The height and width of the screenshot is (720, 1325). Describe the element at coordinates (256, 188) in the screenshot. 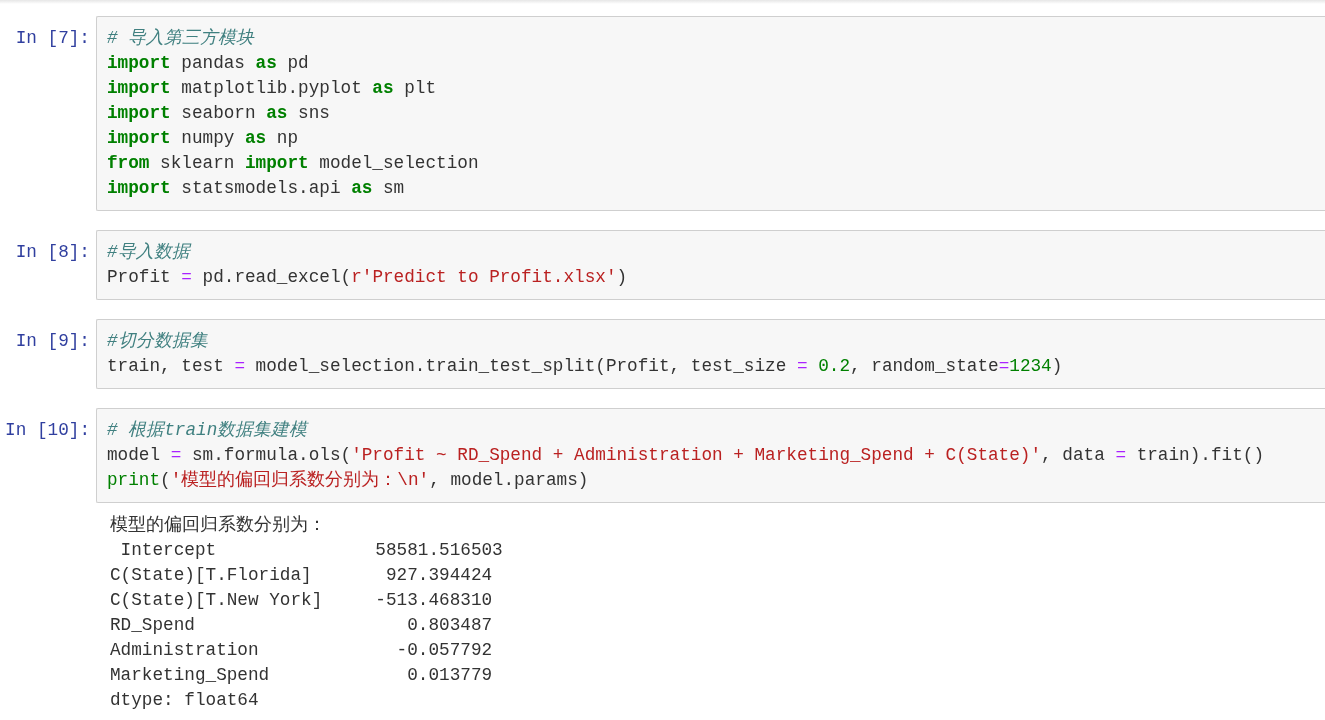

I see `code-line: import statsmodels.api as sm` at that location.